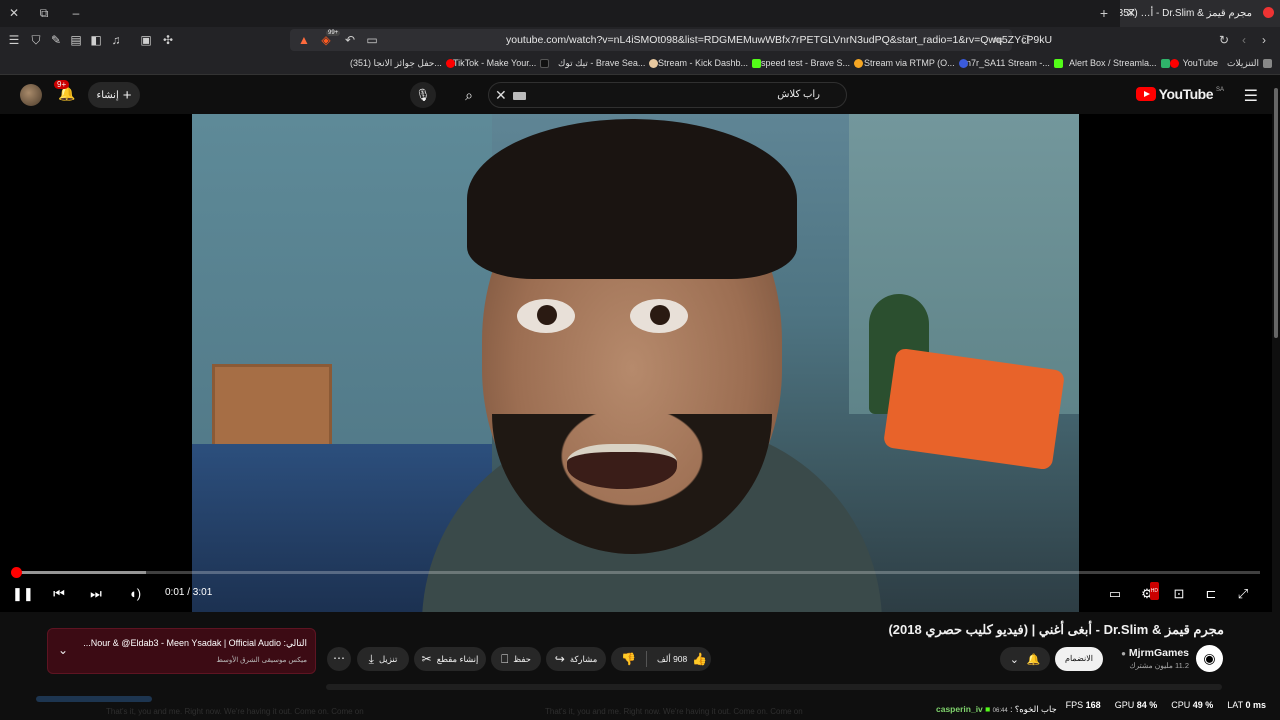 The width and height of the screenshot is (1280, 720). I want to click on shields-count: 99+, so click(333, 33).